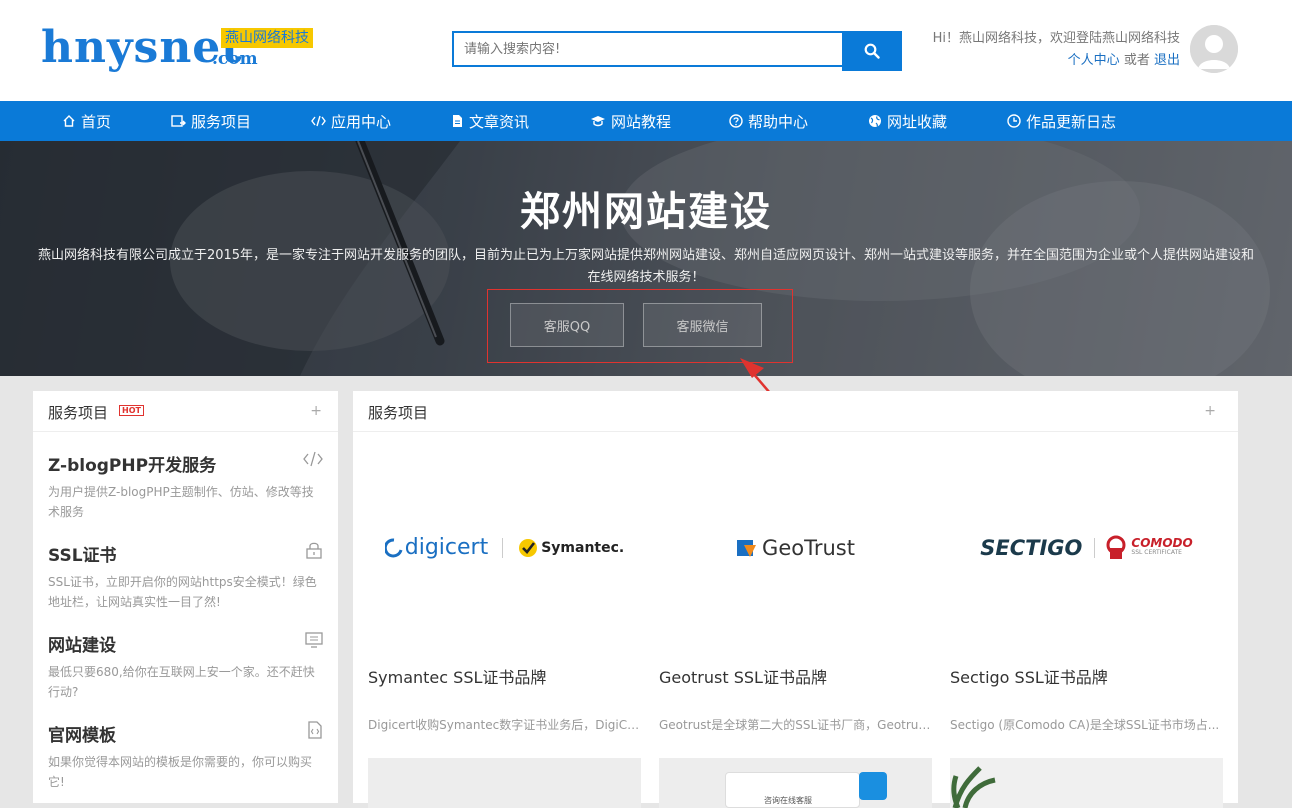 This screenshot has width=1292, height=808. I want to click on nav-label: 文章资讯, so click(499, 121).